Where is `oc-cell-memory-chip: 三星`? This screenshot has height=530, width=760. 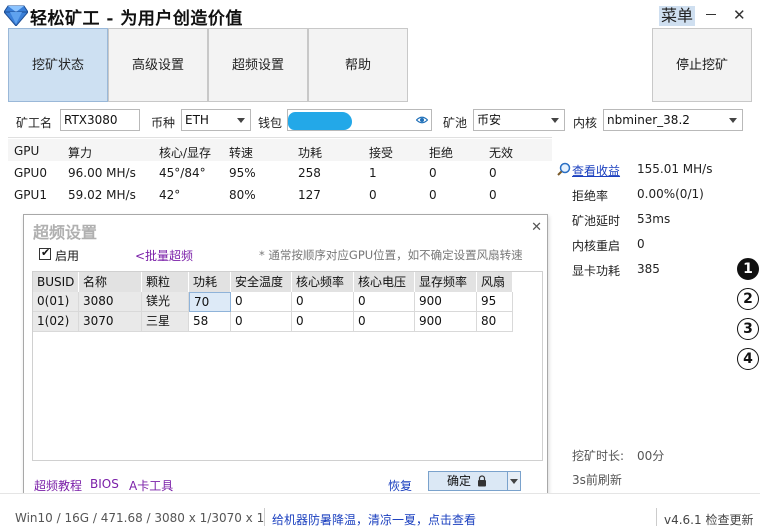 oc-cell-memory-chip: 三星 is located at coordinates (165, 322).